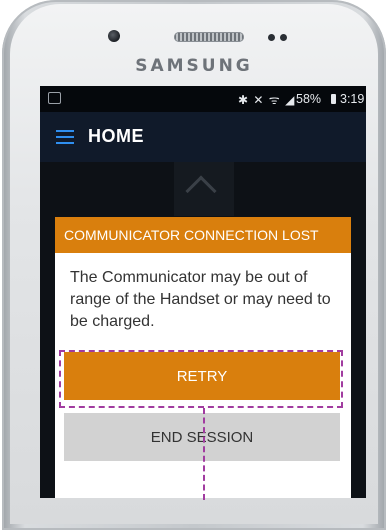 The height and width of the screenshot is (530, 386). What do you see at coordinates (333, 99) in the screenshot?
I see `battery-icon` at bounding box center [333, 99].